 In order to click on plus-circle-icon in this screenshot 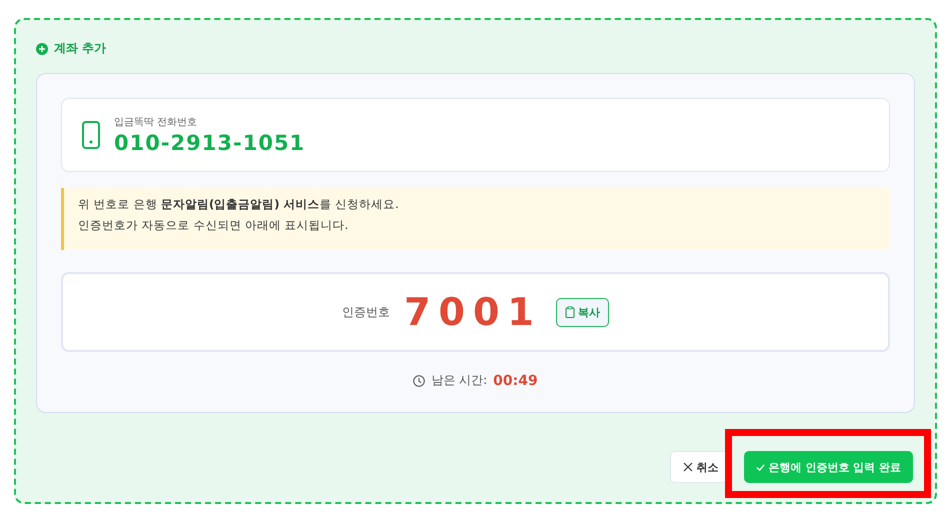, I will do `click(42, 48)`.